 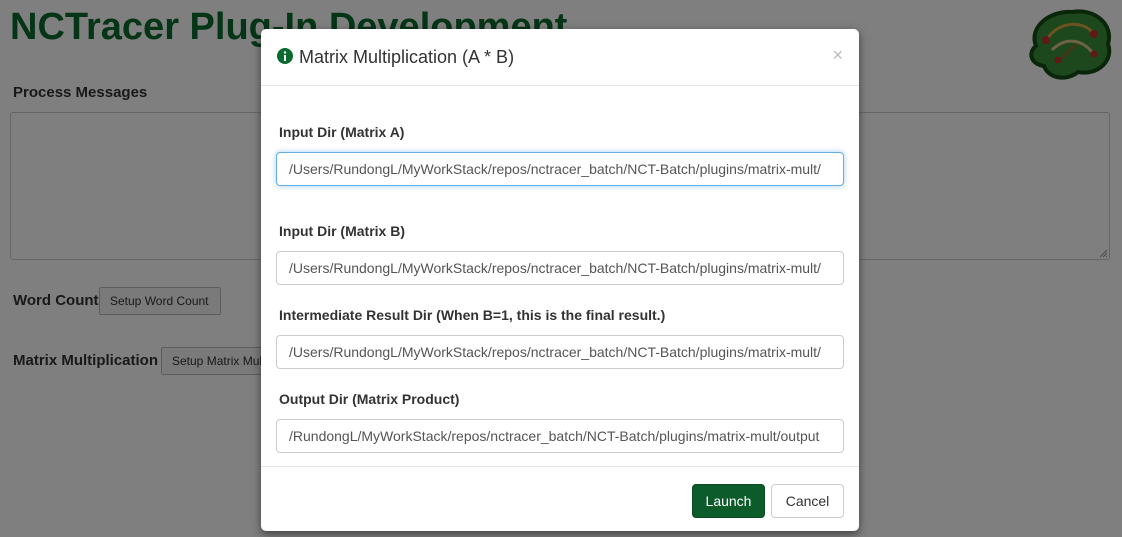 What do you see at coordinates (560, 57) in the screenshot?
I see `modal-header: Matrix Multiplication (A * B) ×` at bounding box center [560, 57].